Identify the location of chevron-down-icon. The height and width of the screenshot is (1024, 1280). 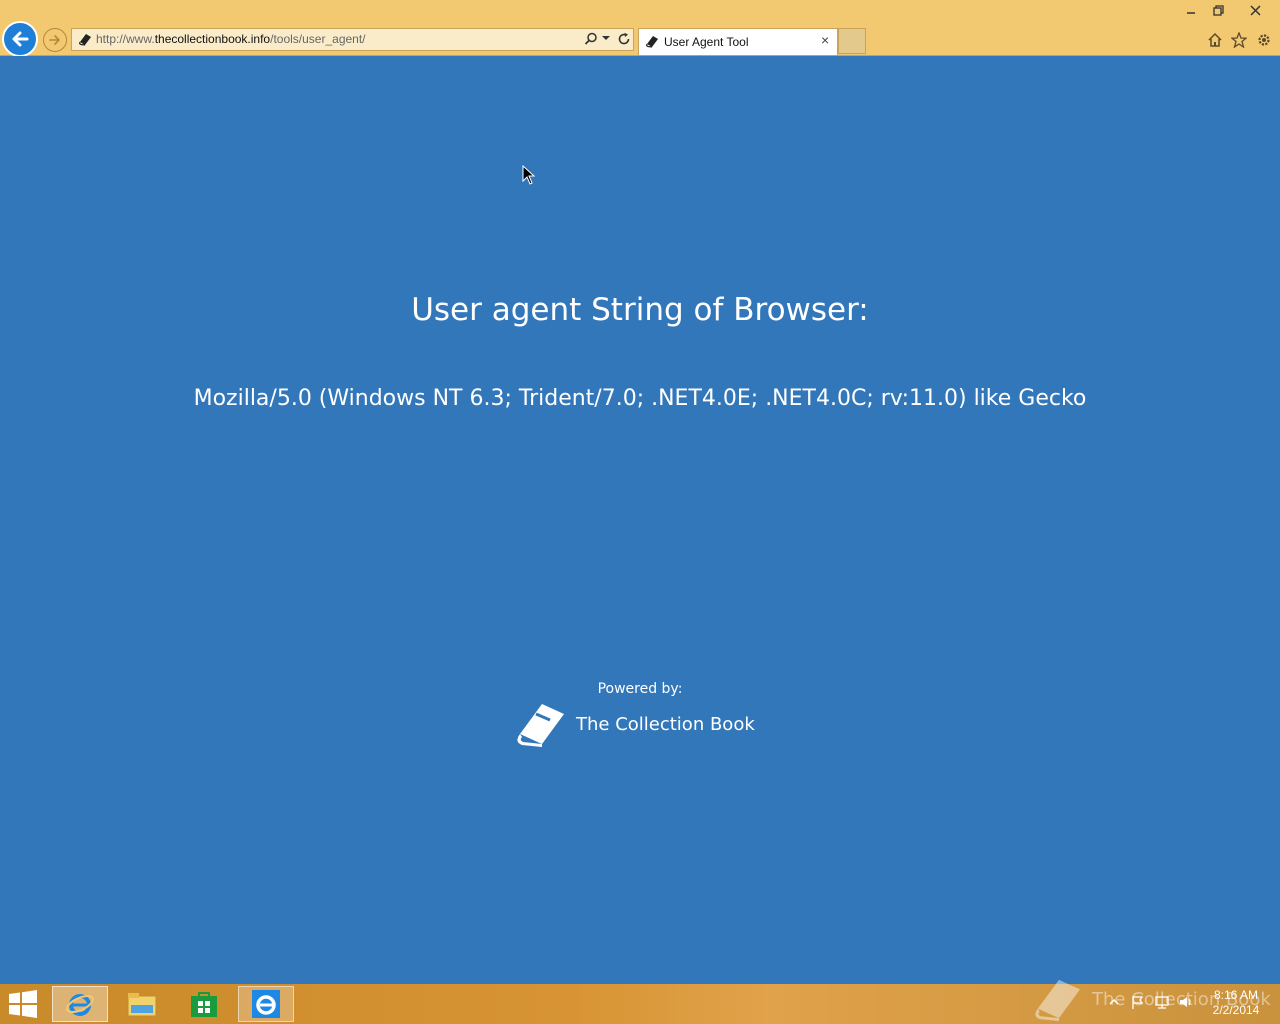
(606, 38).